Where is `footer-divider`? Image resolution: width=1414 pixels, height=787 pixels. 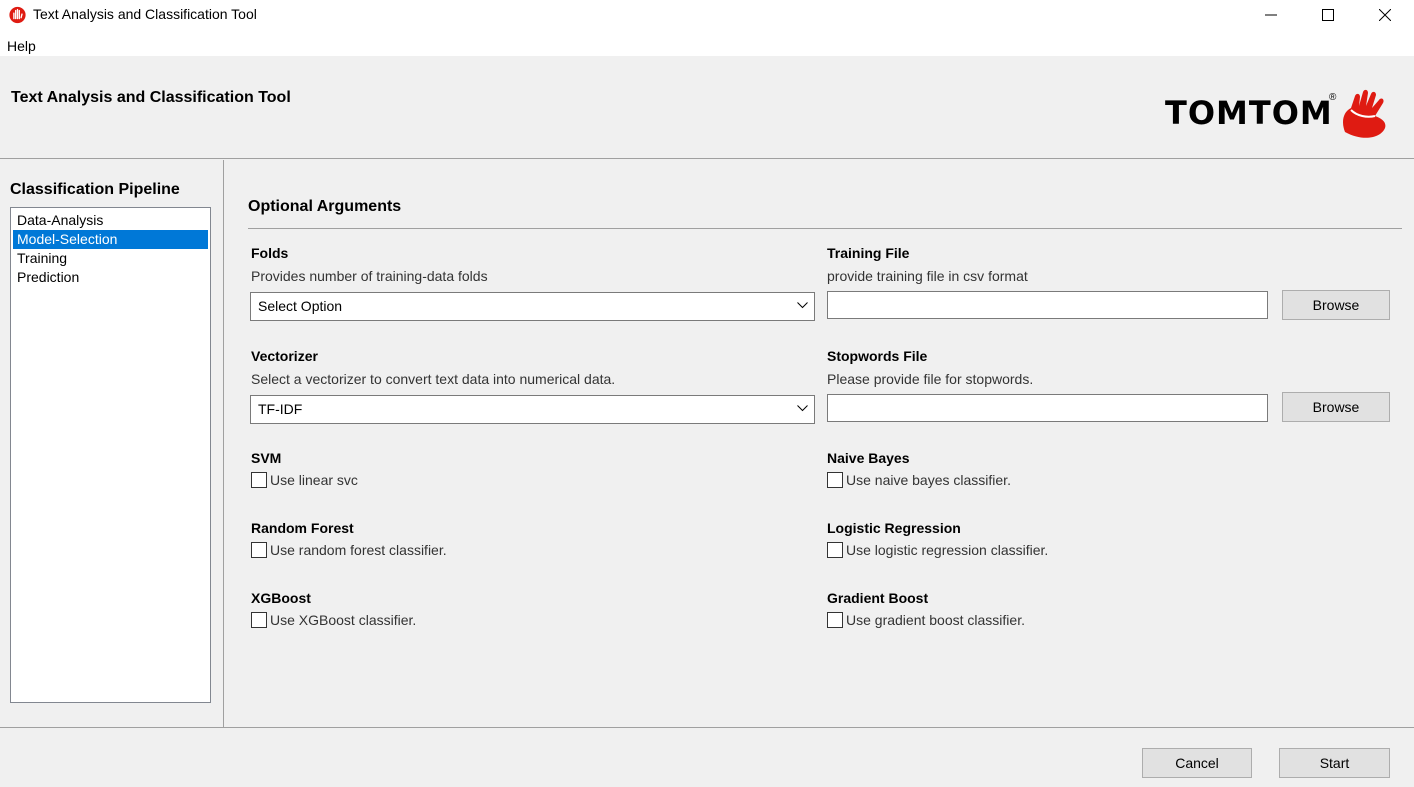 footer-divider is located at coordinates (707, 727).